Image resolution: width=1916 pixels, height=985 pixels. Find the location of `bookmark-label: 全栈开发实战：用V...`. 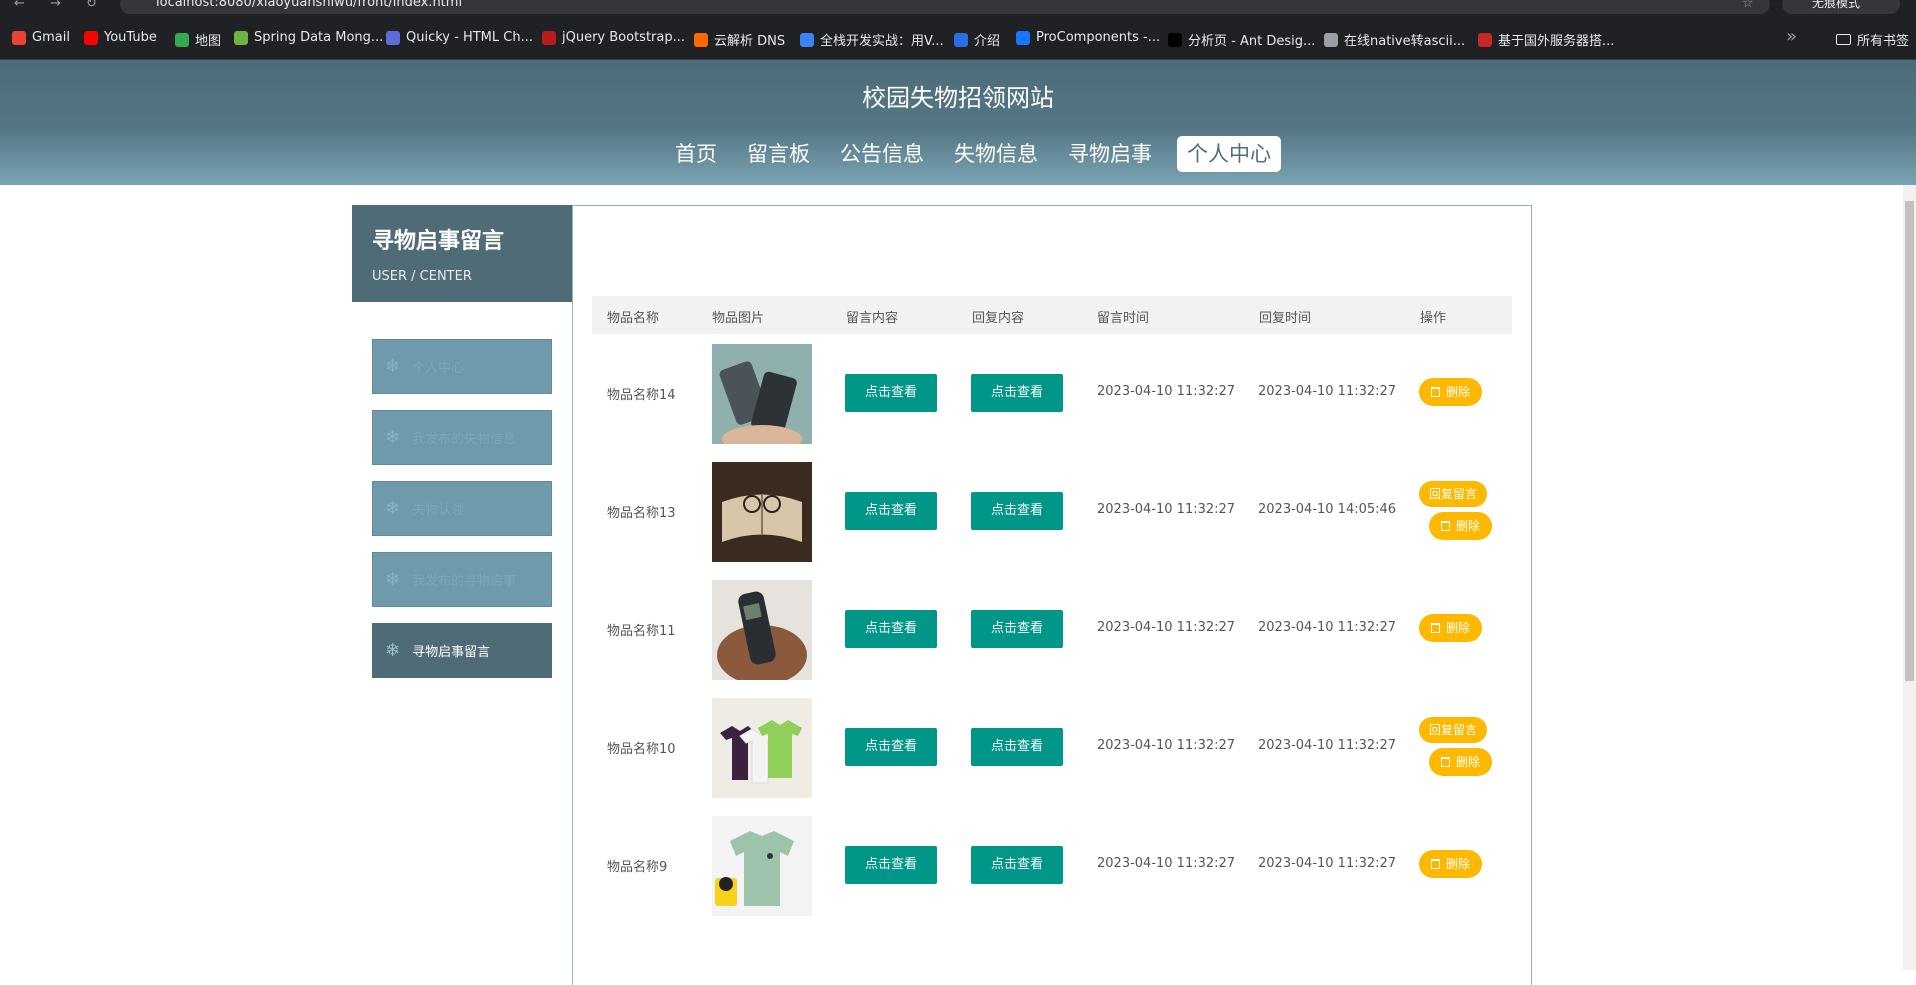

bookmark-label: 全栈开发实战：用V... is located at coordinates (882, 41).